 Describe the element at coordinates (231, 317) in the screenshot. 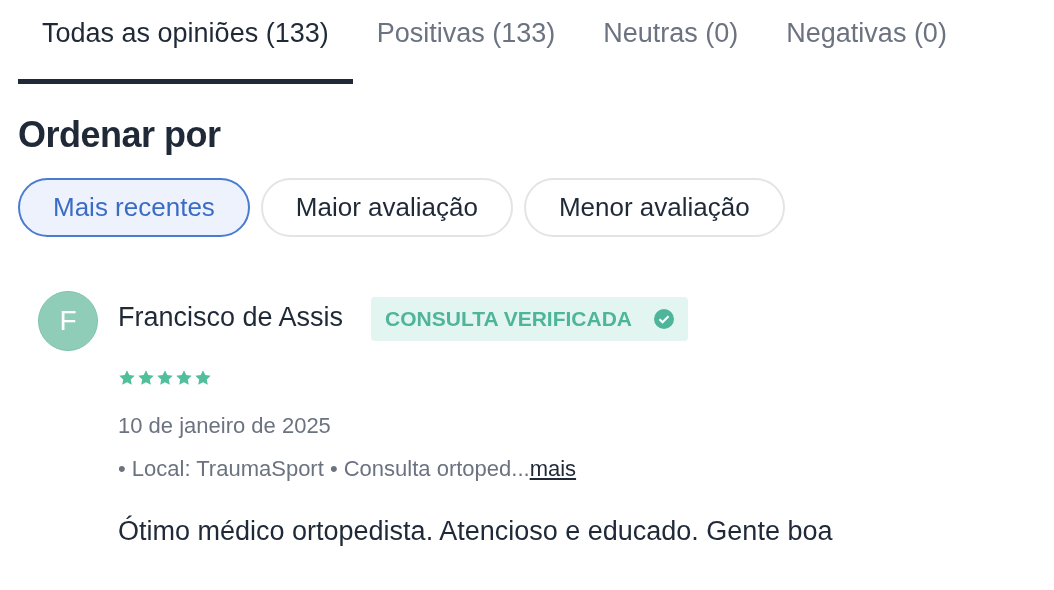

I see `author-name: Francisco de Assis` at that location.